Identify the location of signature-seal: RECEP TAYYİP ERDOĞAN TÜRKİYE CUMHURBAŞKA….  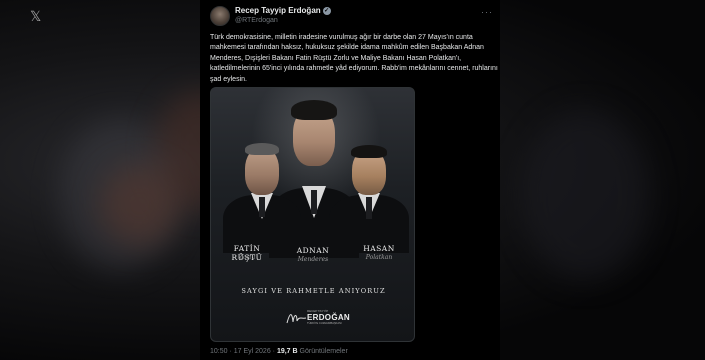
(317, 318).